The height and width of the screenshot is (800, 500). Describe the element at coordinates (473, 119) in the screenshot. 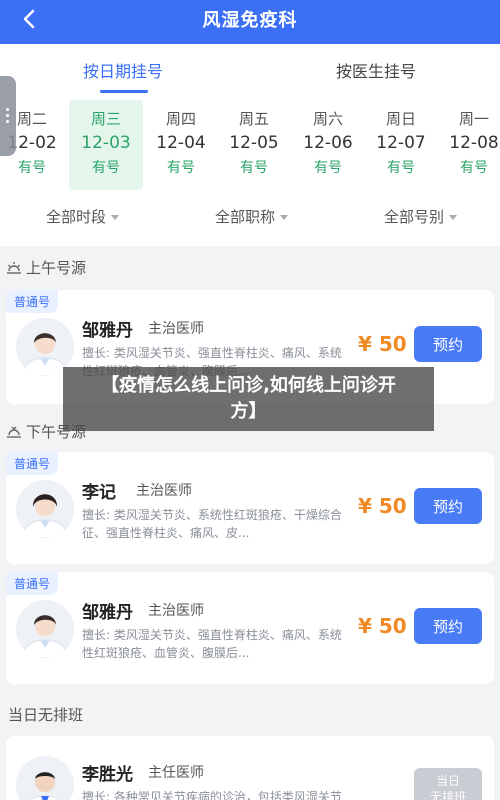

I see `weekday-label: 周一` at that location.